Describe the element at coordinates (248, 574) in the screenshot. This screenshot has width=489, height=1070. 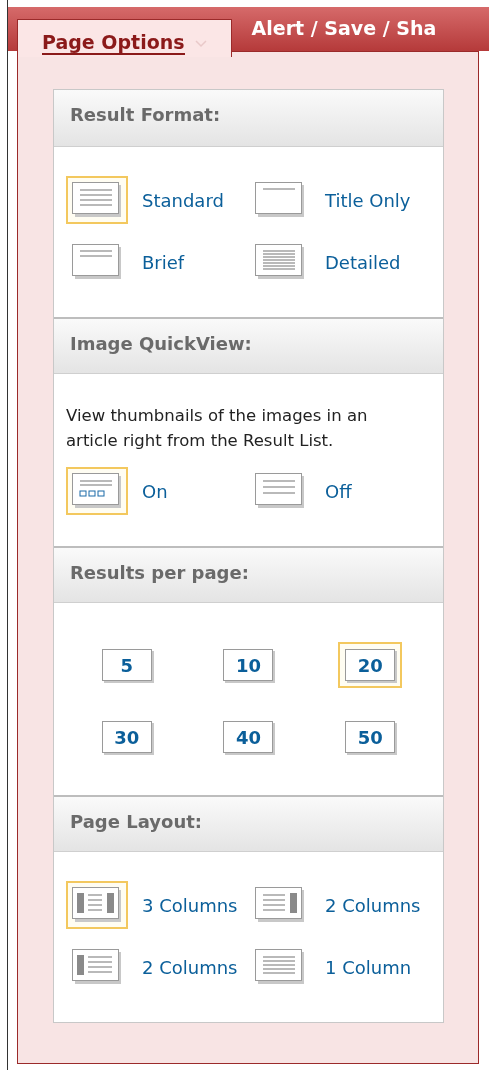
I see `section-header: Results per page:` at that location.